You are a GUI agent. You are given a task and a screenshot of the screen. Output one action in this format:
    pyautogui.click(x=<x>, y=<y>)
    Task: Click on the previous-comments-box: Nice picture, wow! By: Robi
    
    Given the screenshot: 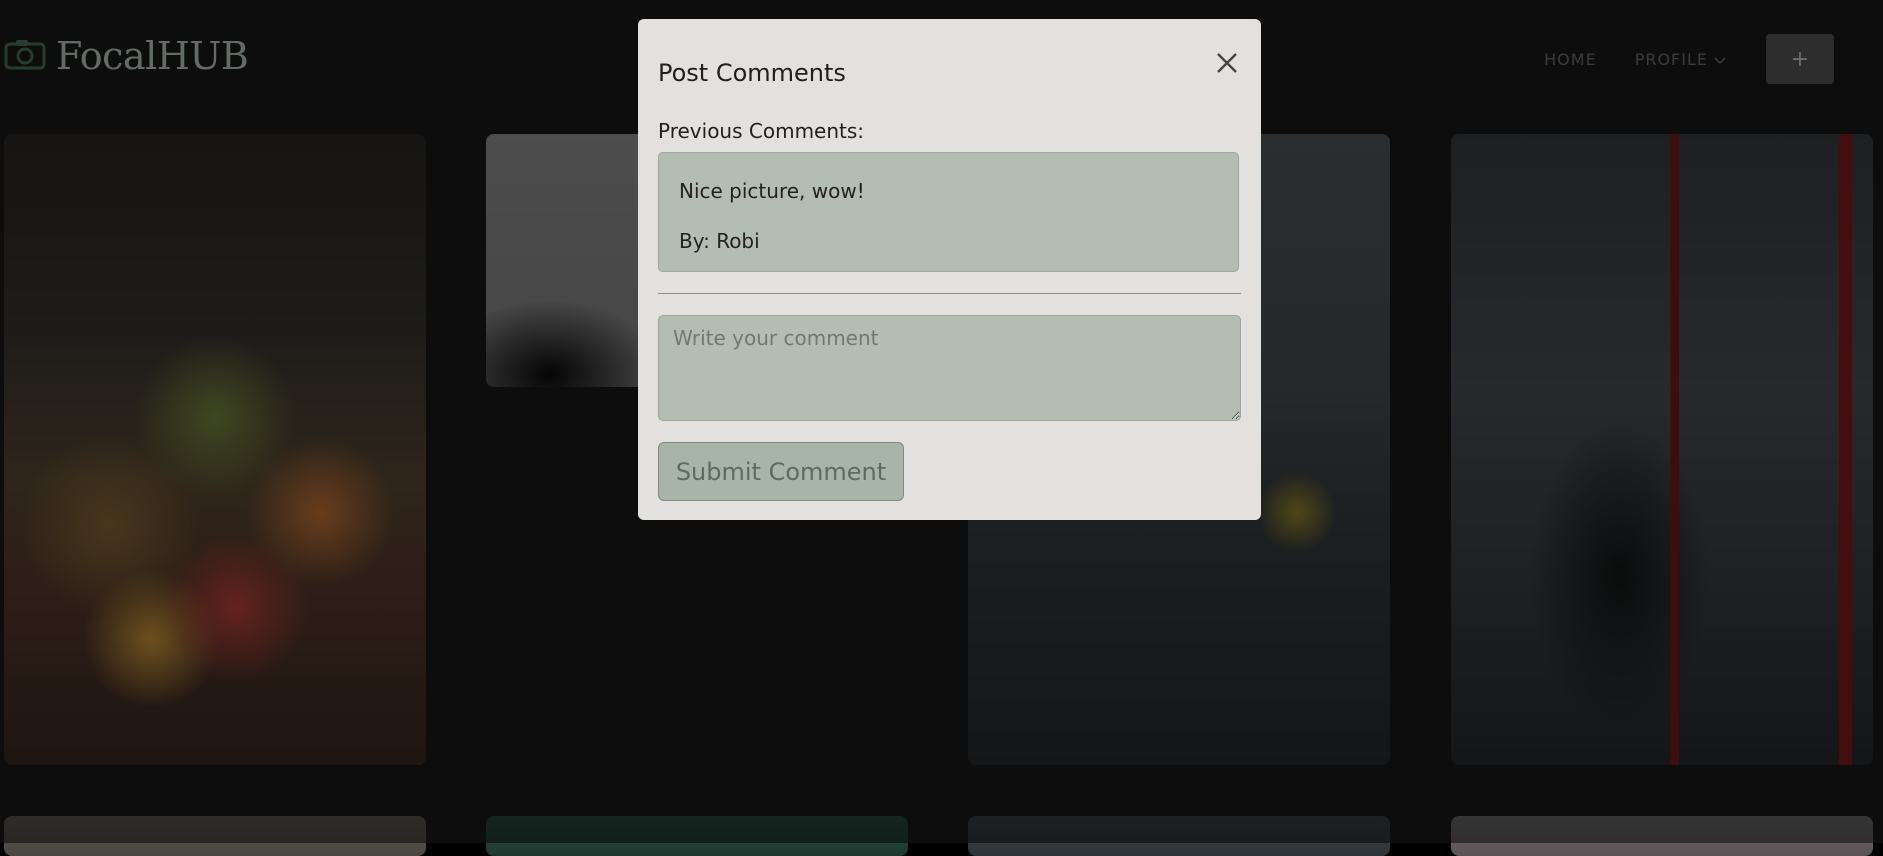 What is the action you would take?
    pyautogui.click(x=948, y=212)
    